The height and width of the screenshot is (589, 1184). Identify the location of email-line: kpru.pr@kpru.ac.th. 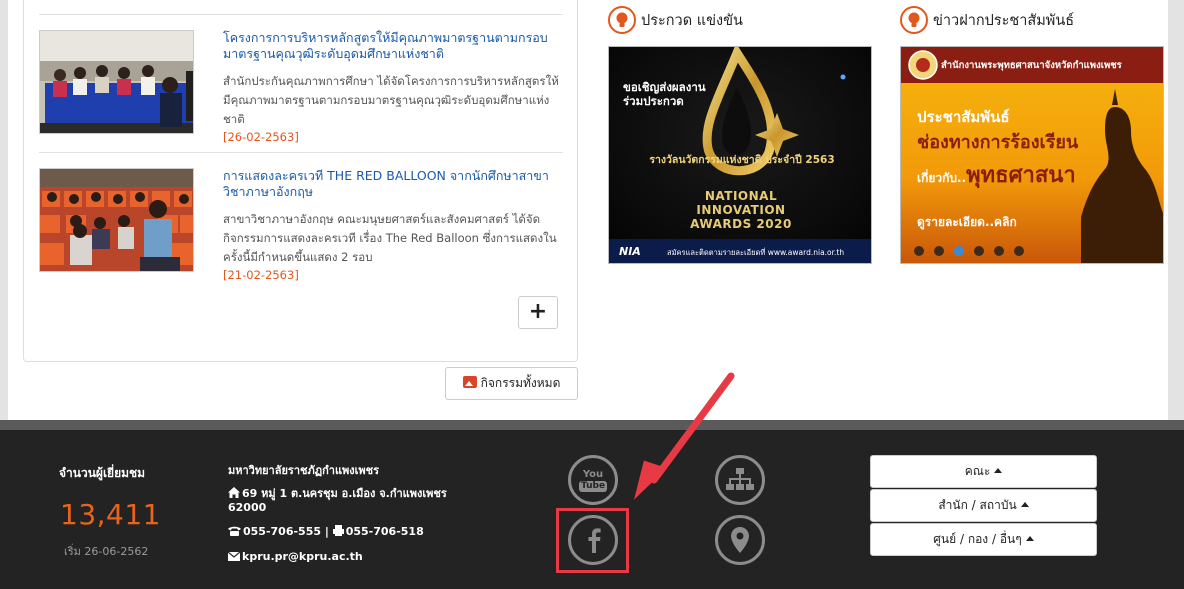
(295, 557).